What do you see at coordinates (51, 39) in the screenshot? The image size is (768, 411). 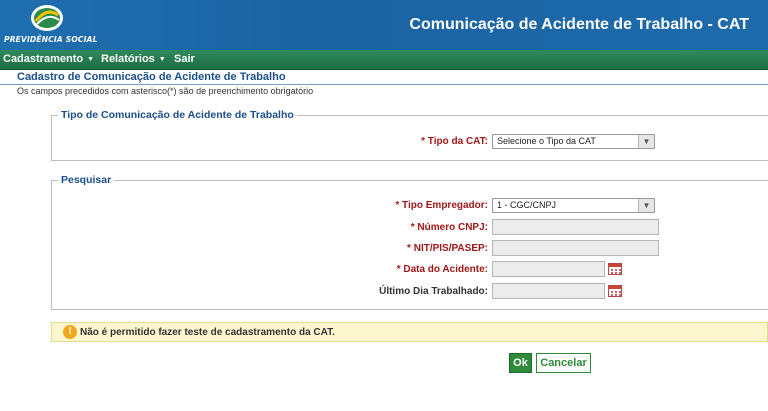 I see `logo-text: PREVIDÊNCIA SOCIAL` at bounding box center [51, 39].